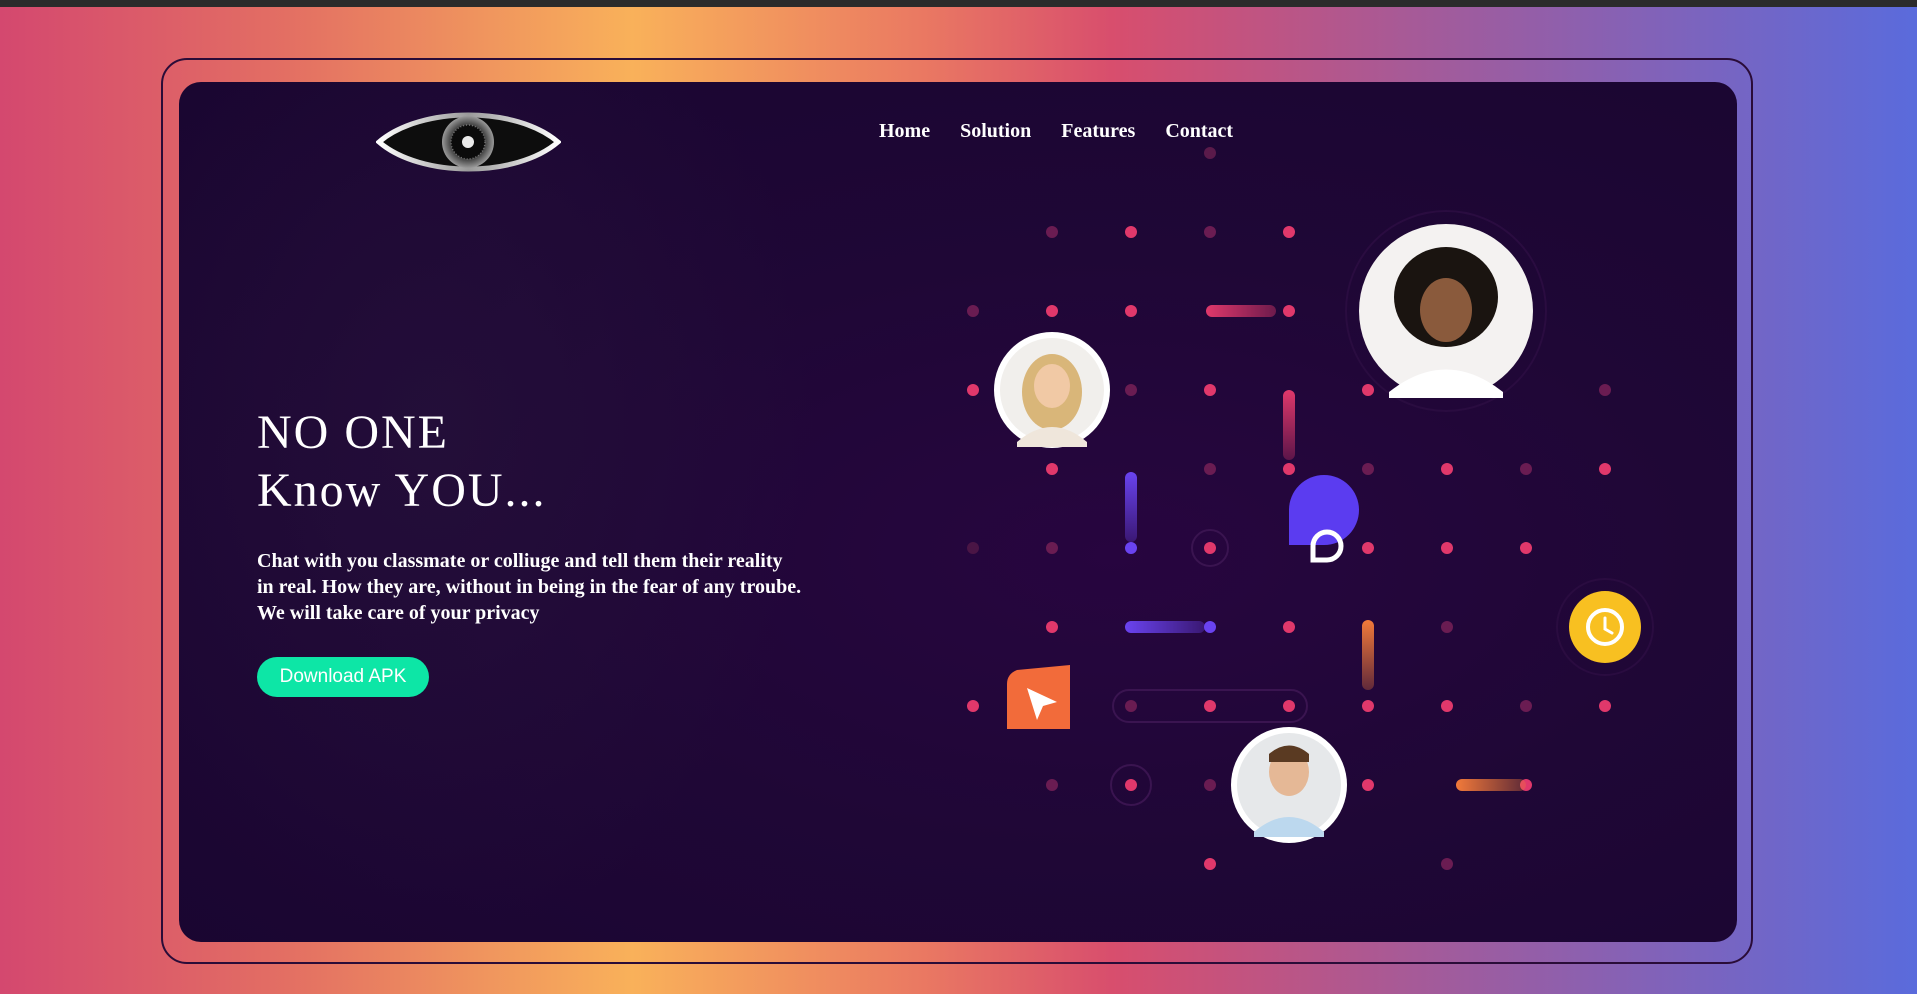  I want to click on nav-solution: Solution, so click(995, 131).